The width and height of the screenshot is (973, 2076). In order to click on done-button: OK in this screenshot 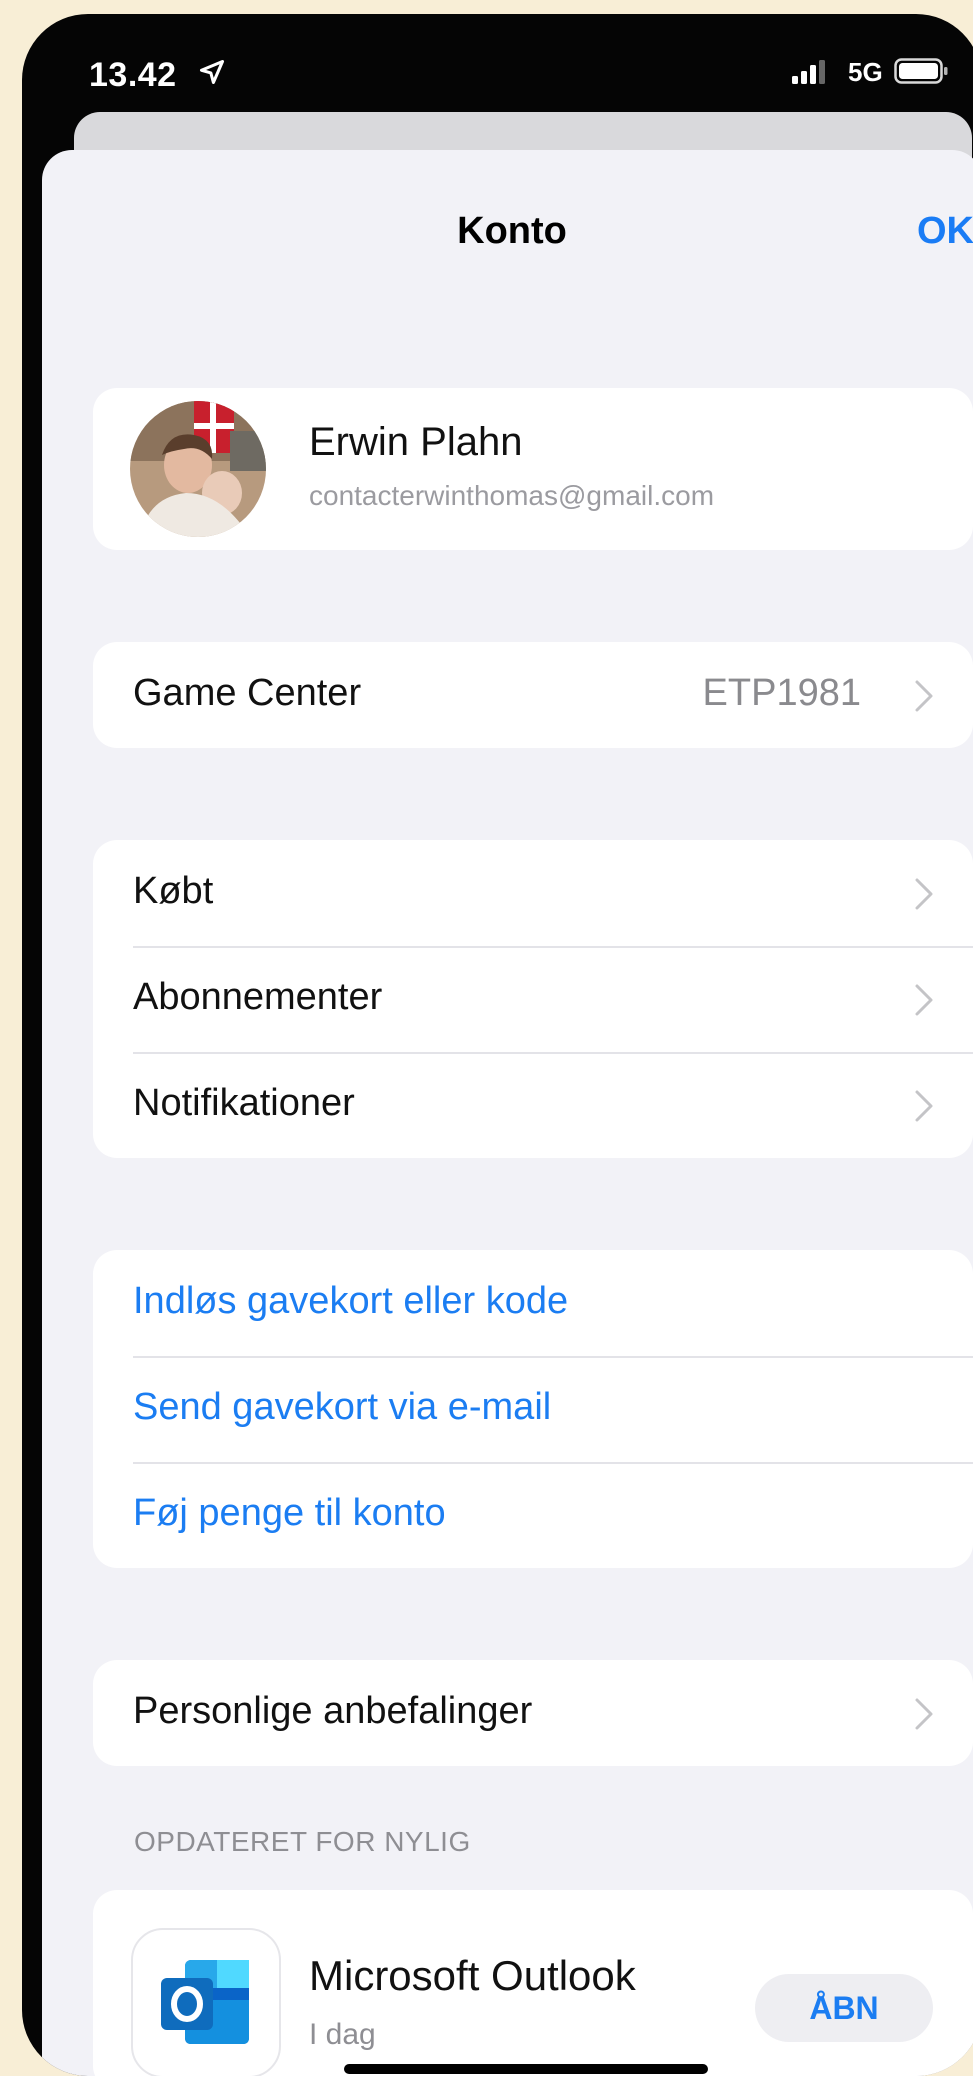, I will do `click(945, 231)`.